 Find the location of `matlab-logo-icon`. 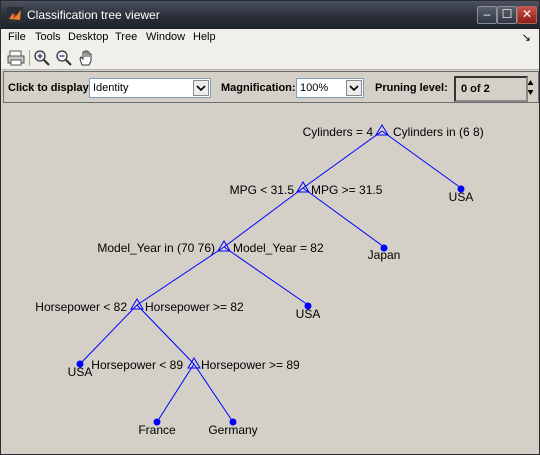

matlab-logo-icon is located at coordinates (15, 15).